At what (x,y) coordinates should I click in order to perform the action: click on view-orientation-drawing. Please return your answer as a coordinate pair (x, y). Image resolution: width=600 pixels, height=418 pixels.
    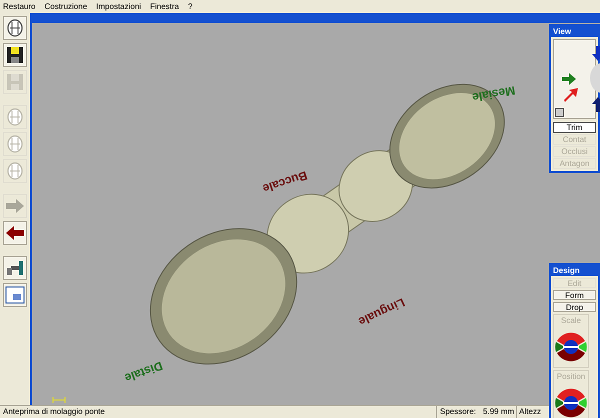
    Looking at the image, I should click on (580, 79).